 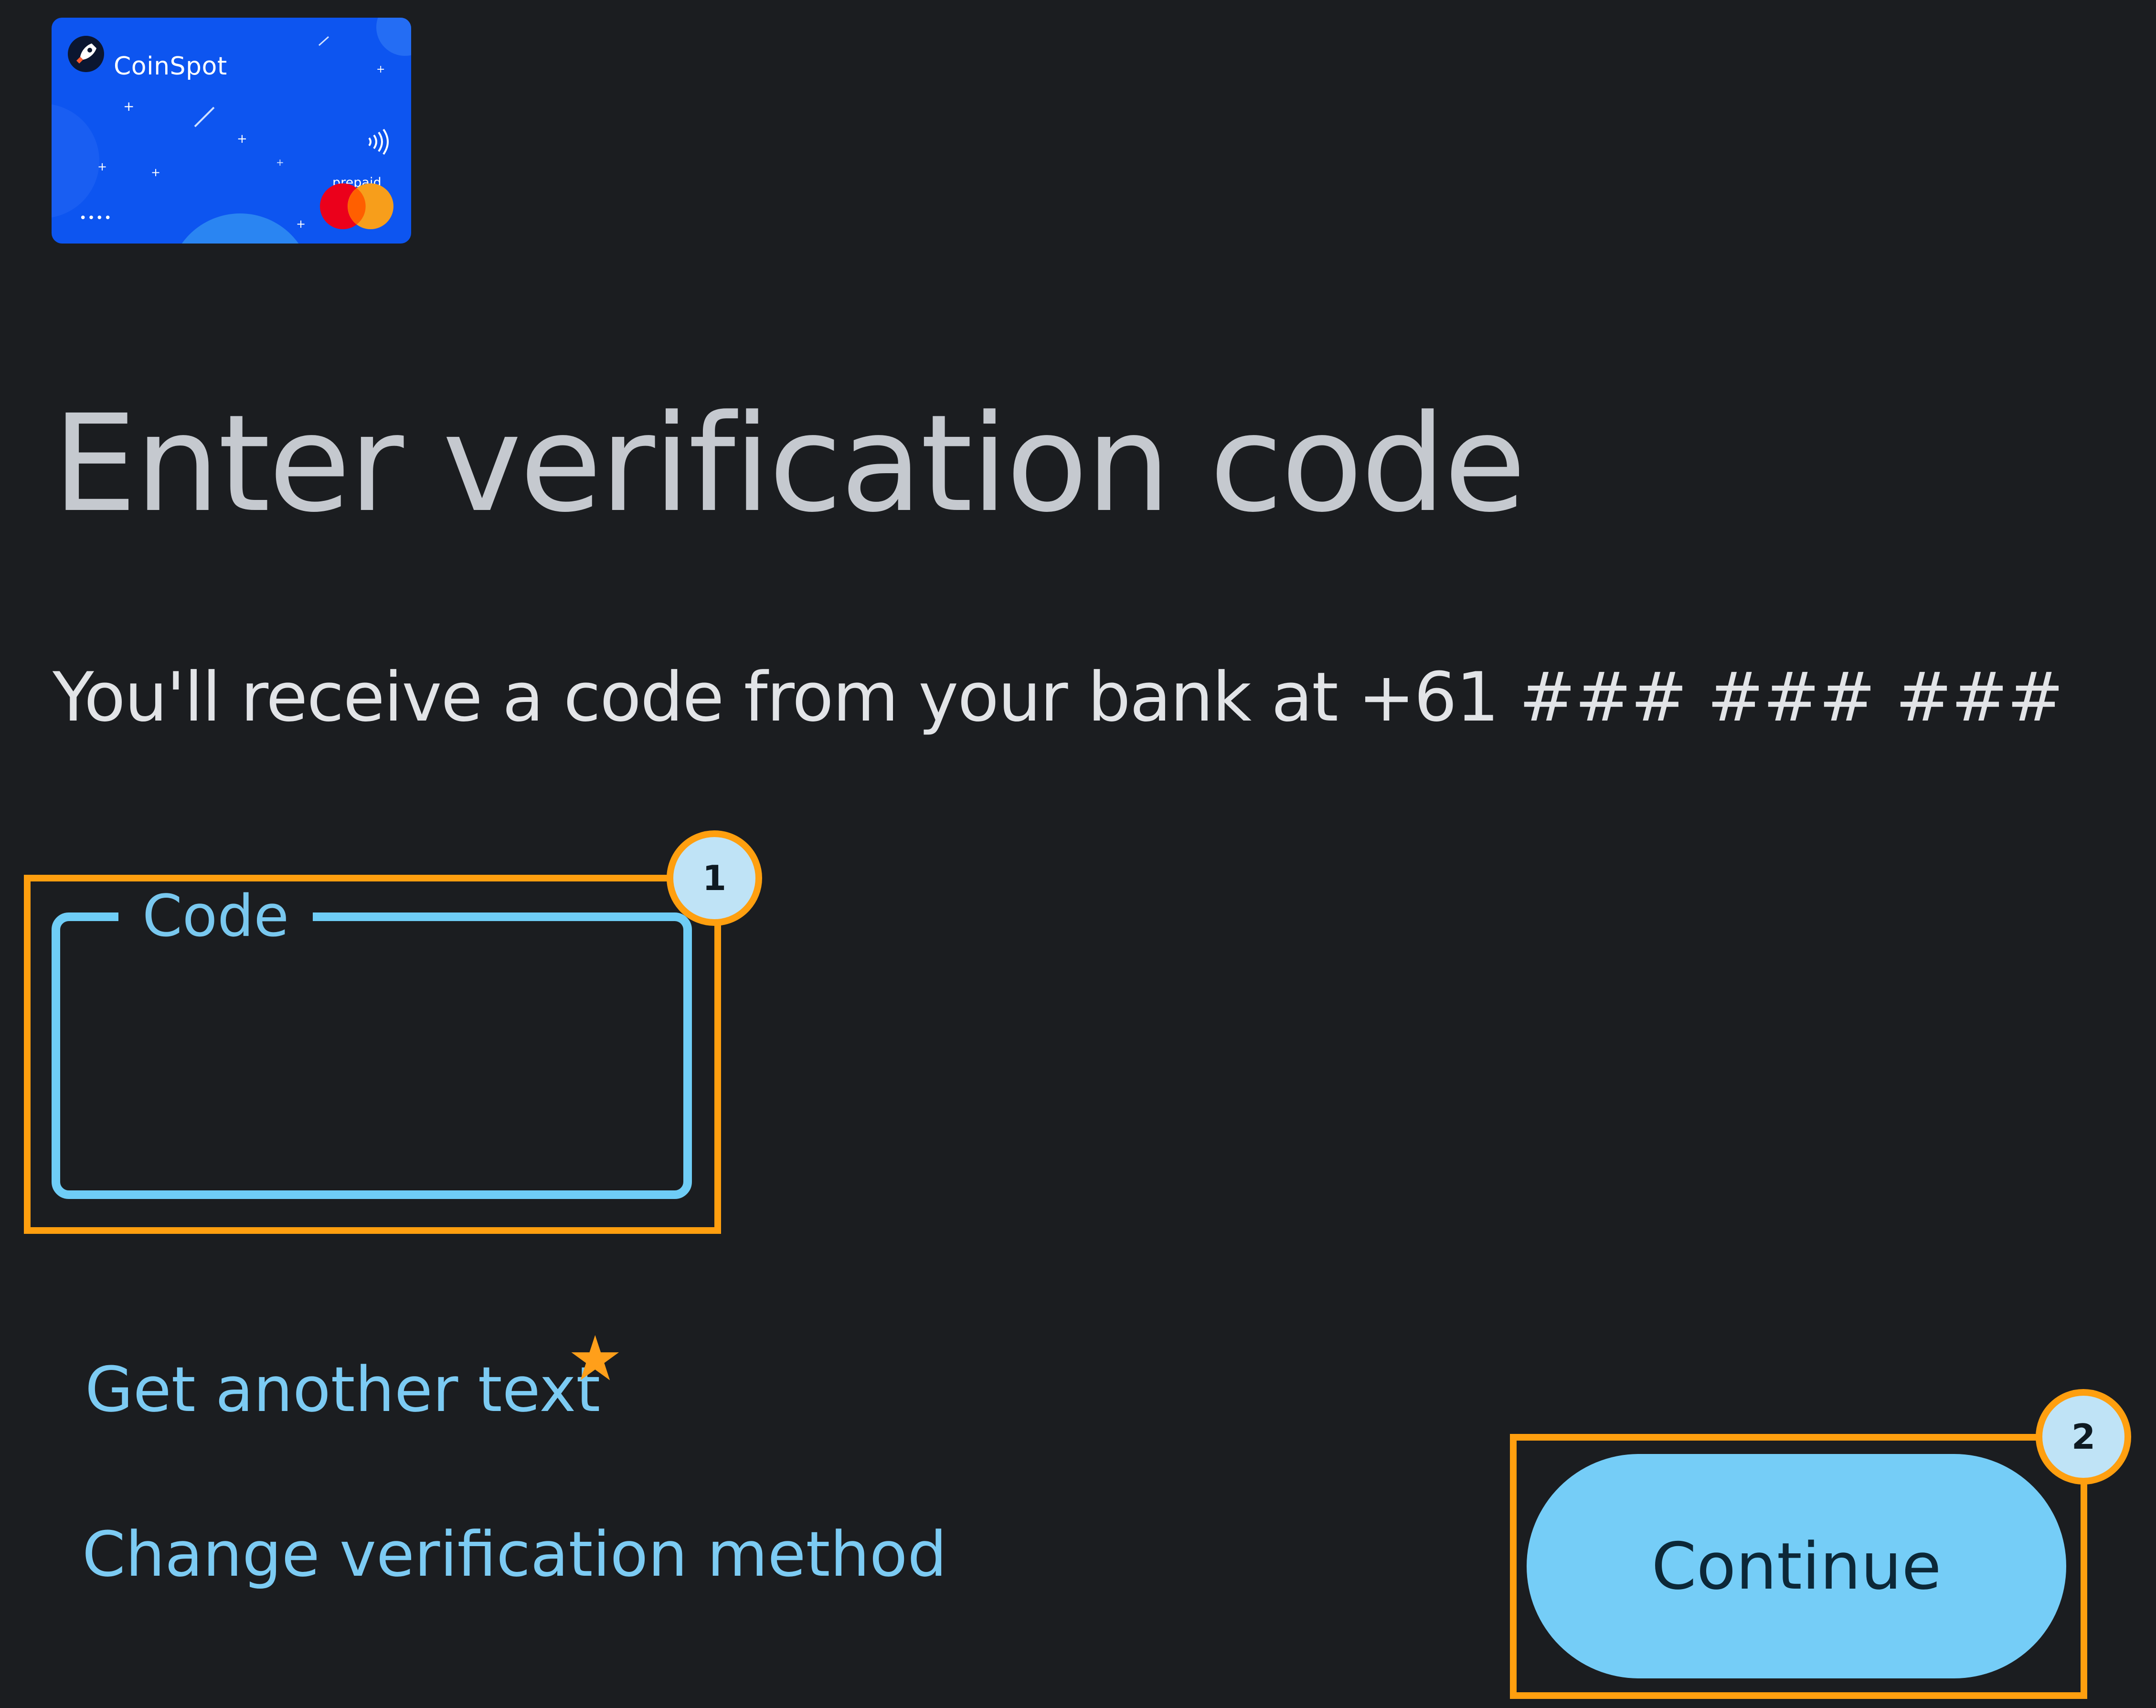 What do you see at coordinates (86, 54) in the screenshot?
I see `rocket-logo-icon` at bounding box center [86, 54].